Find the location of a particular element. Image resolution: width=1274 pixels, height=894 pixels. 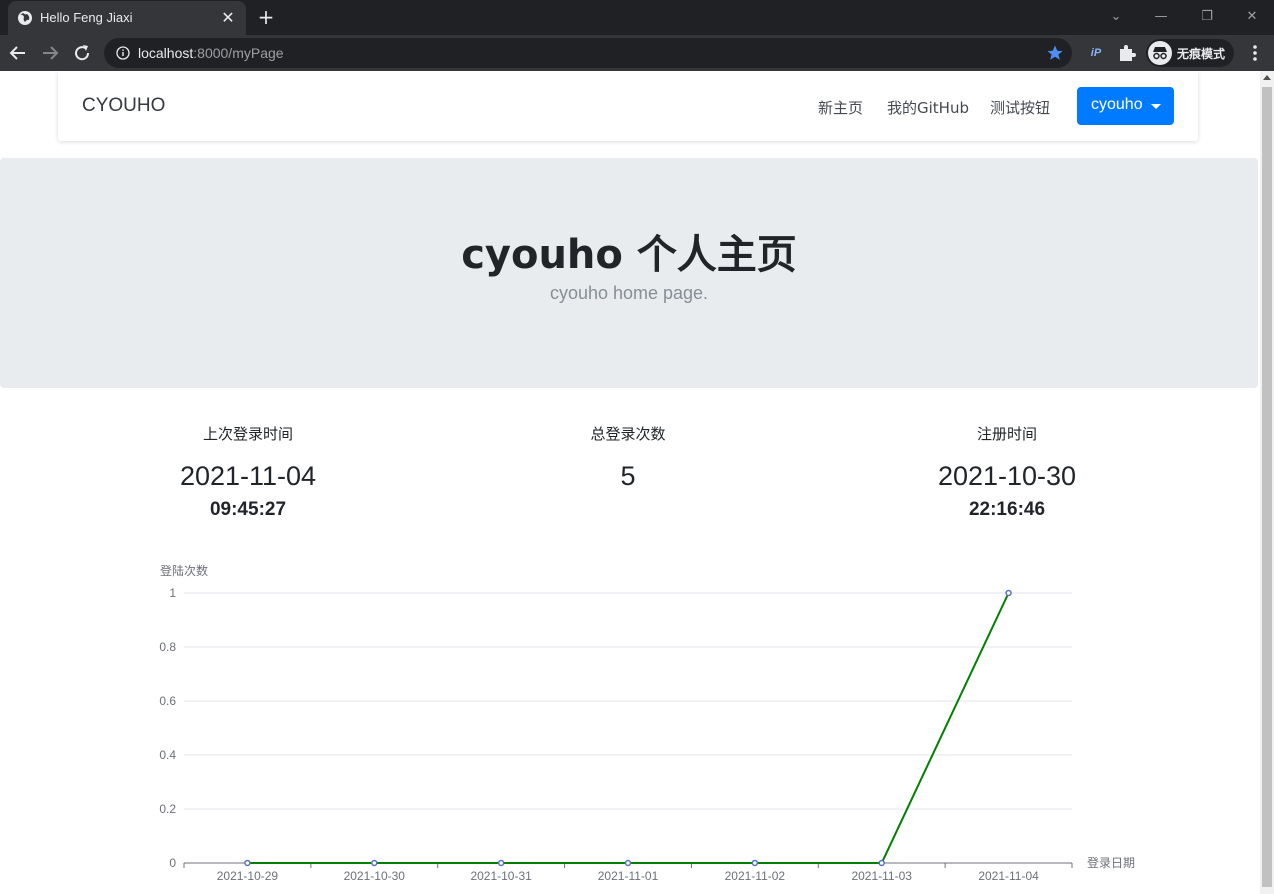

url-path: :8000/myPage is located at coordinates (238, 53).